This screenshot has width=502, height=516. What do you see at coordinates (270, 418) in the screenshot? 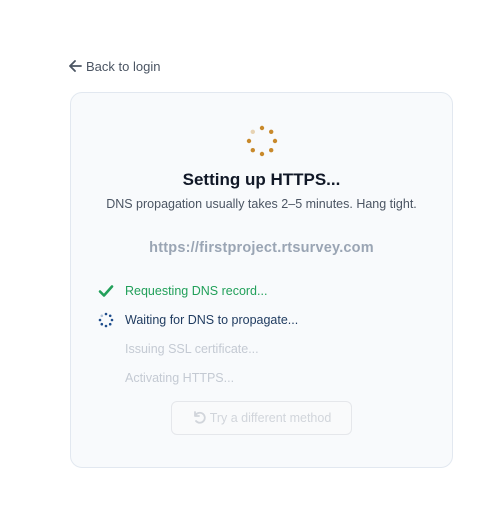
I see `retry-button-label: Try a different method` at bounding box center [270, 418].